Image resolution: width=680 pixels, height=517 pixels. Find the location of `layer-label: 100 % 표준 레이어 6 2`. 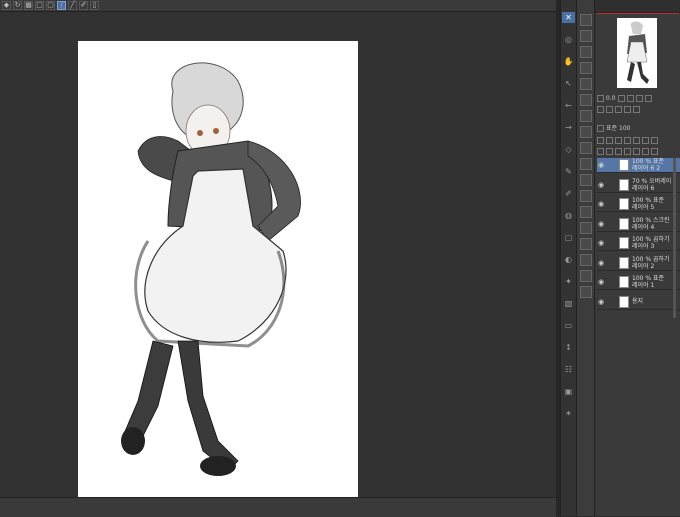

layer-label: 100 % 표준 레이어 6 2 is located at coordinates (648, 165).